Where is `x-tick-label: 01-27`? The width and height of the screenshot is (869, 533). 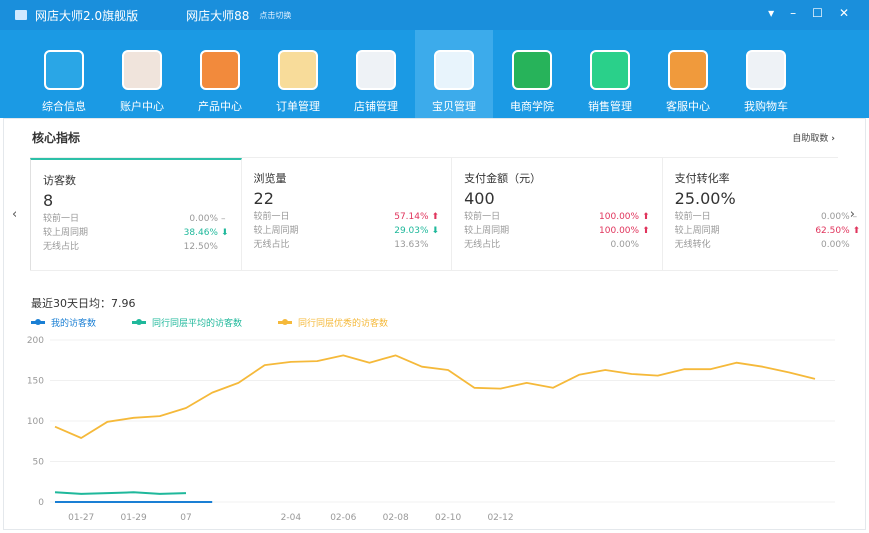
x-tick-label: 01-27 is located at coordinates (81, 518).